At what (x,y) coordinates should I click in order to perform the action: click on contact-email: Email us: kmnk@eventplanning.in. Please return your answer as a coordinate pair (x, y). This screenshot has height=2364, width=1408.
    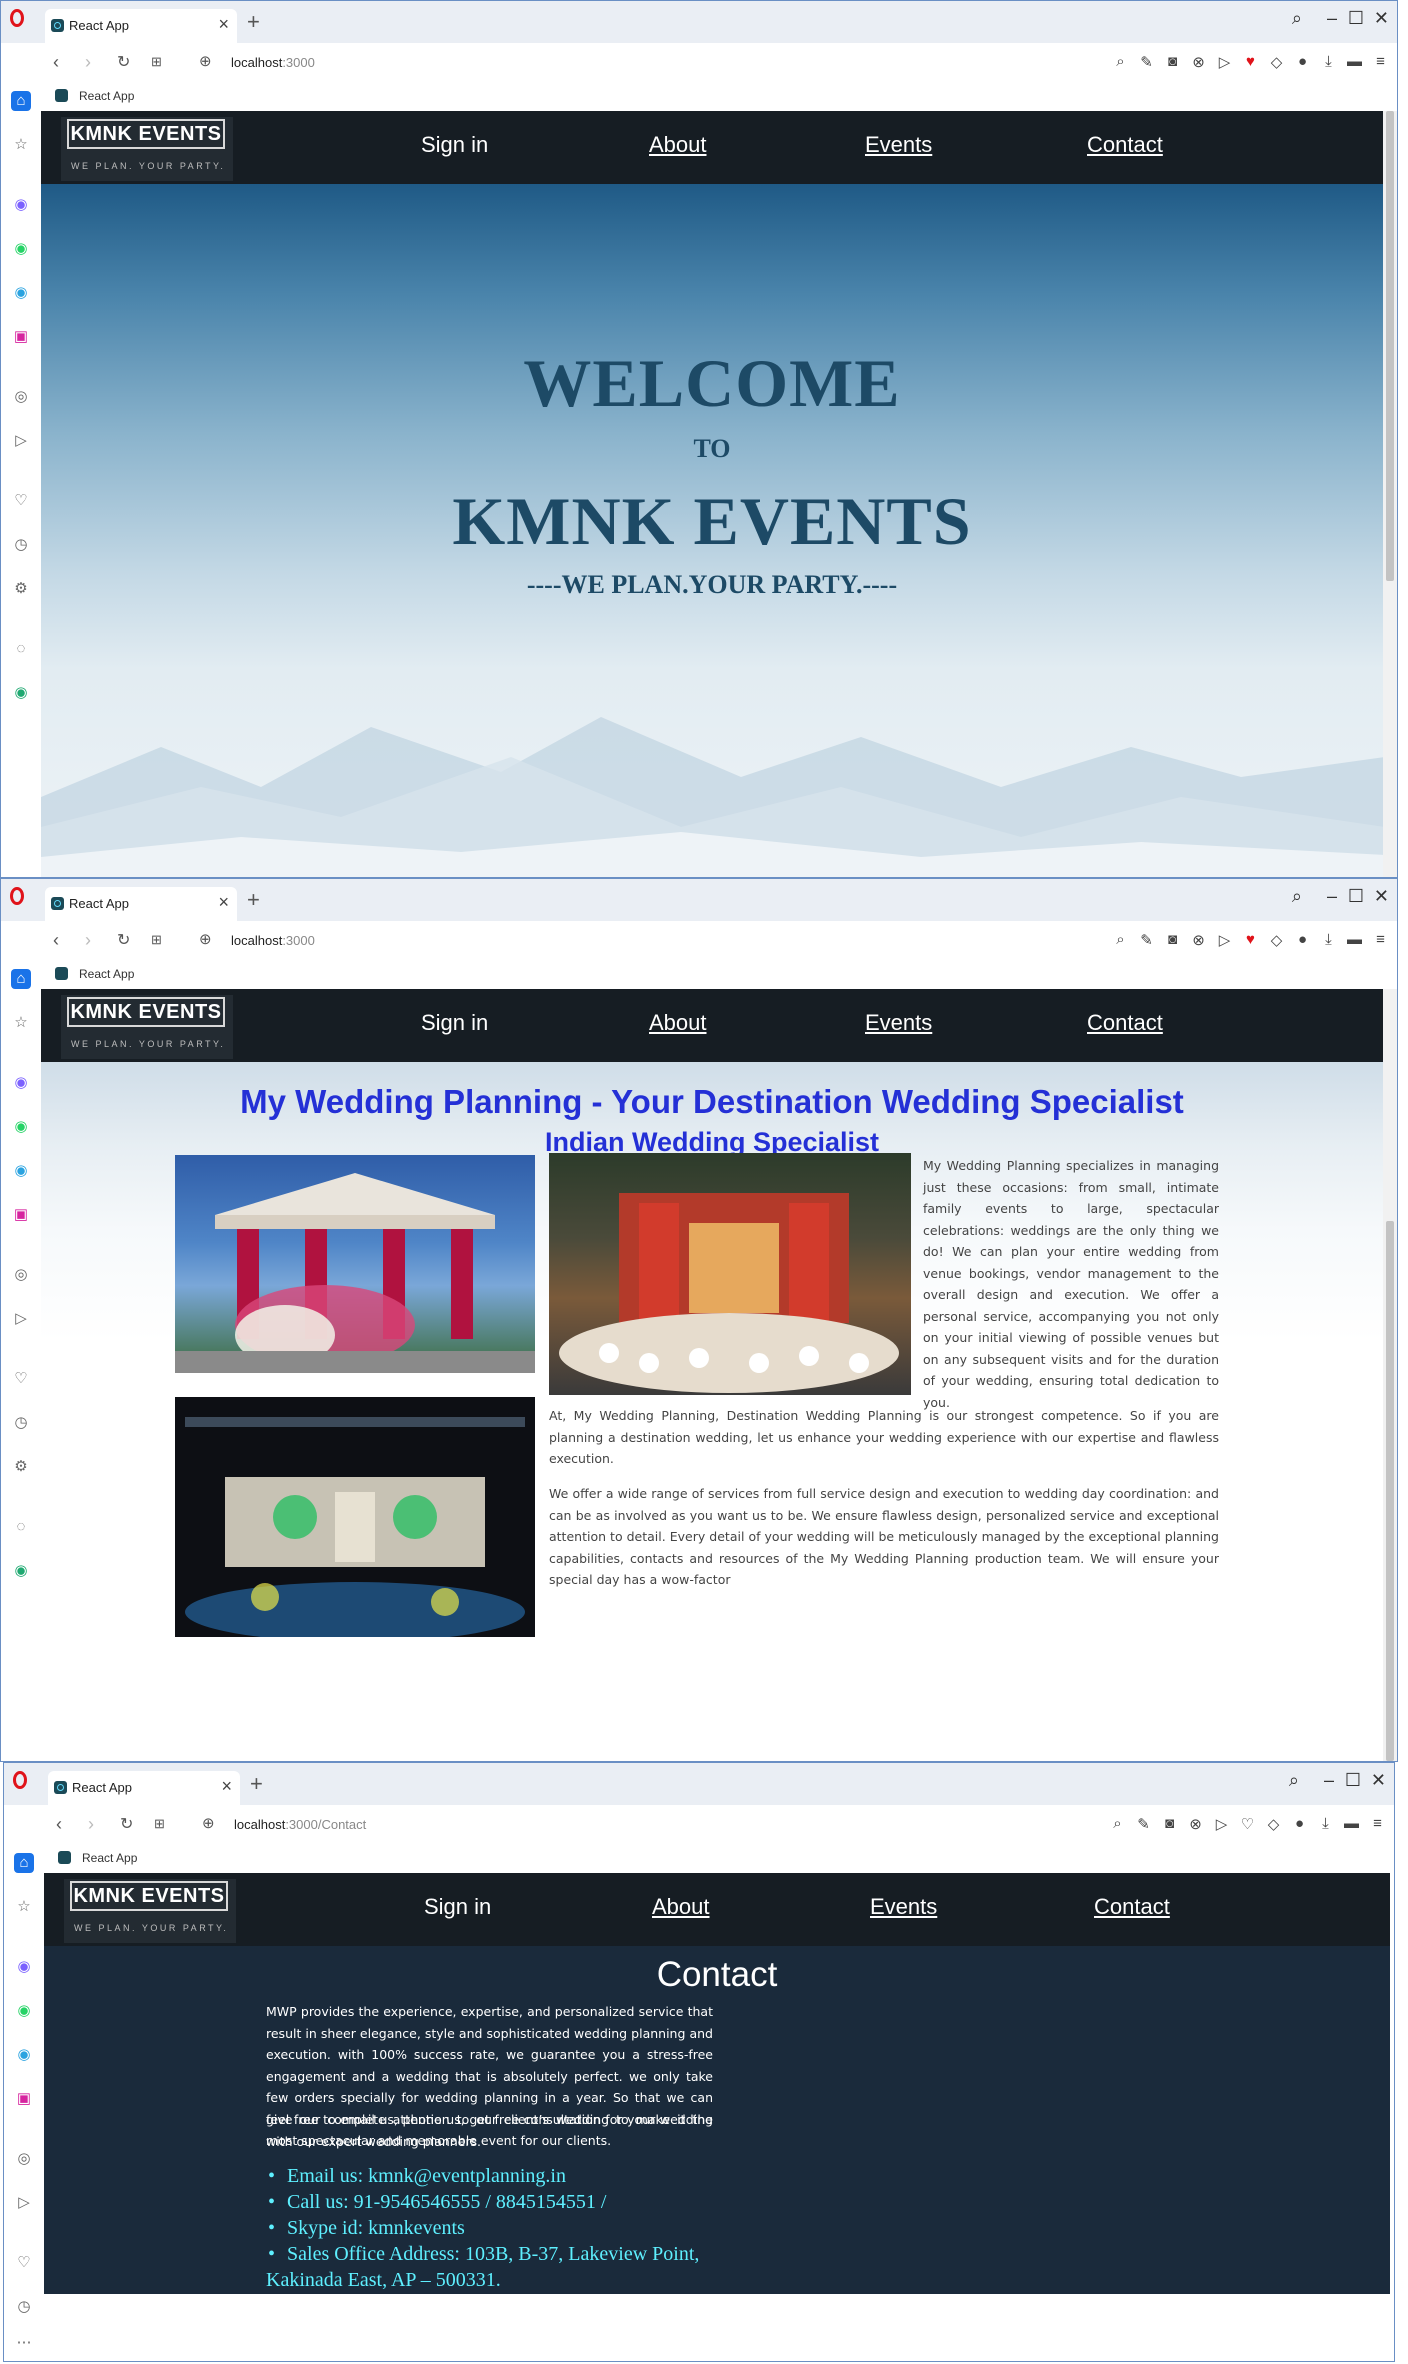
    Looking at the image, I should click on (496, 2176).